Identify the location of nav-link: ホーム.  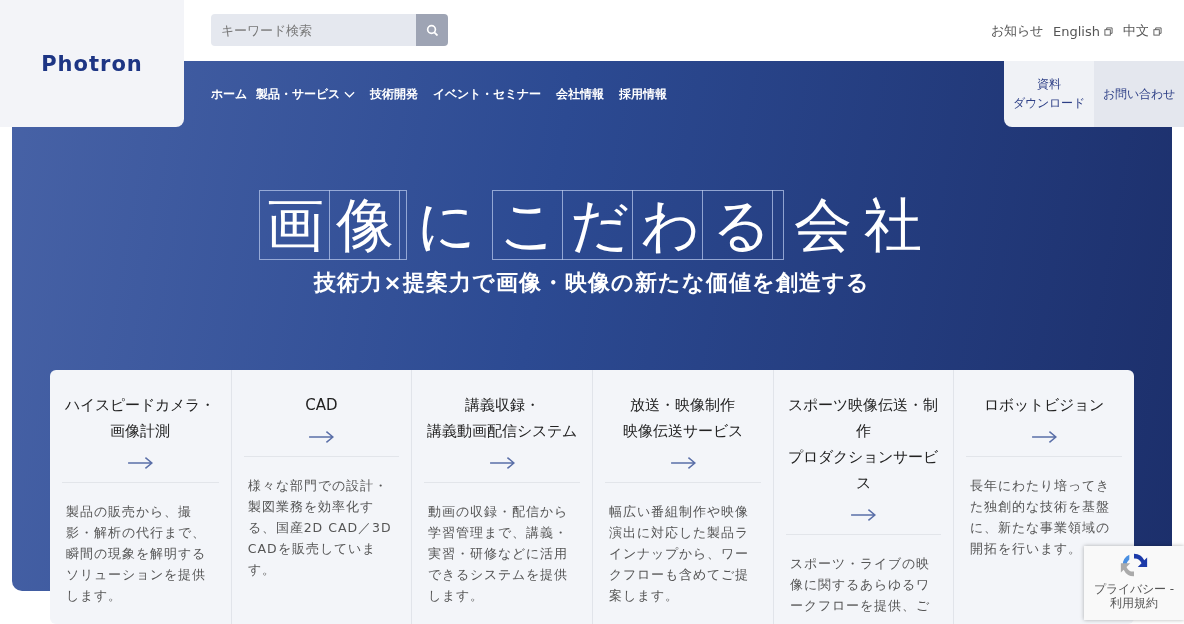
(229, 94).